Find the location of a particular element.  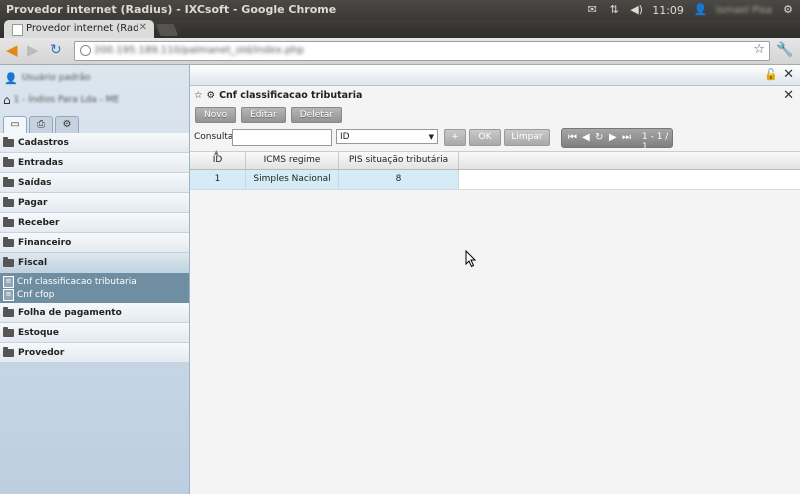

tab-title: Provedor internet (Radius is located at coordinates (82, 28).